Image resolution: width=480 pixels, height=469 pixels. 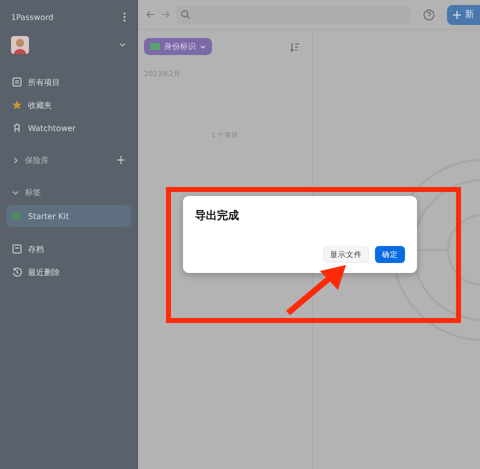 What do you see at coordinates (68, 105) in the screenshot?
I see `sidebar-item: 收藏夹` at bounding box center [68, 105].